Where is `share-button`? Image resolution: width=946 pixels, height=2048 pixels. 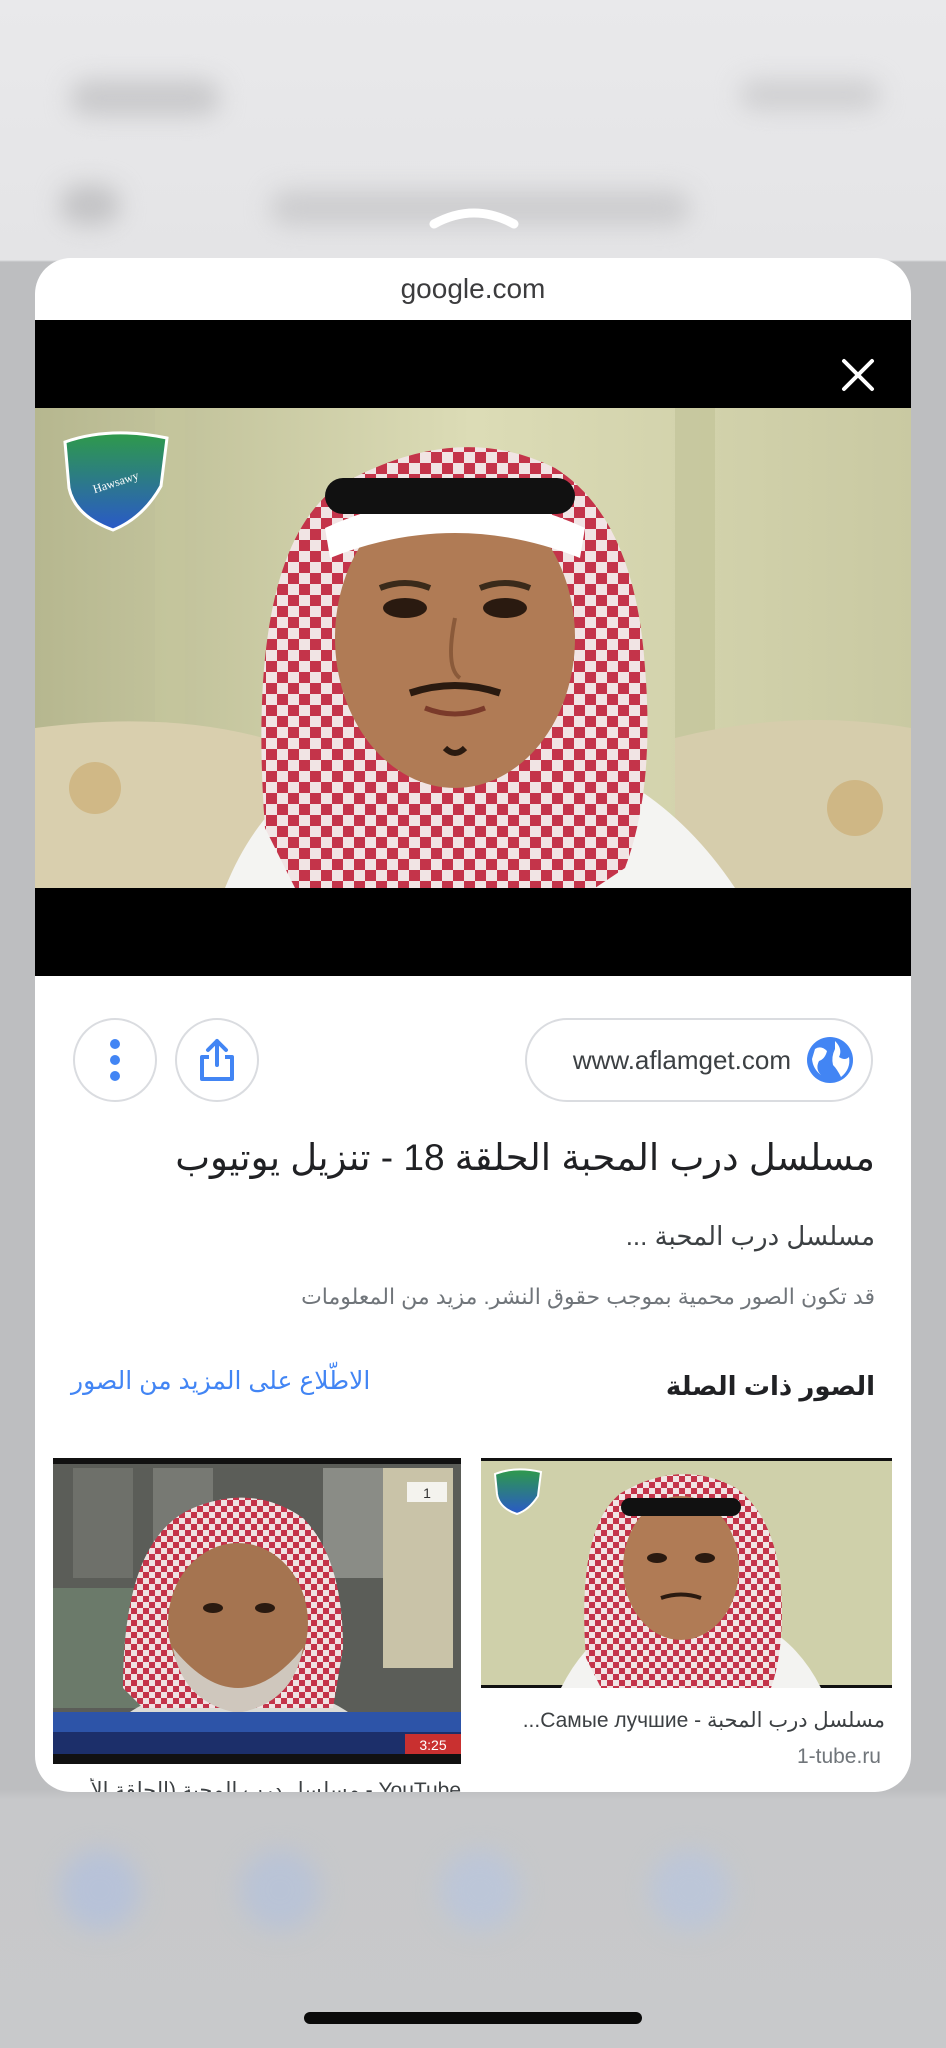 share-button is located at coordinates (217, 1060).